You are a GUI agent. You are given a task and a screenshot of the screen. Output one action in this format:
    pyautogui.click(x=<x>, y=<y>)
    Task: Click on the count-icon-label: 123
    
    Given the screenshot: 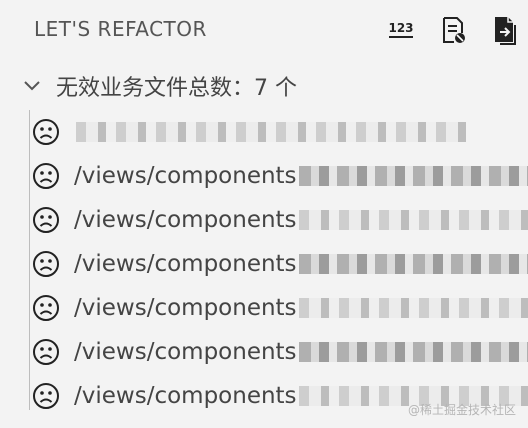 What is the action you would take?
    pyautogui.click(x=400, y=28)
    